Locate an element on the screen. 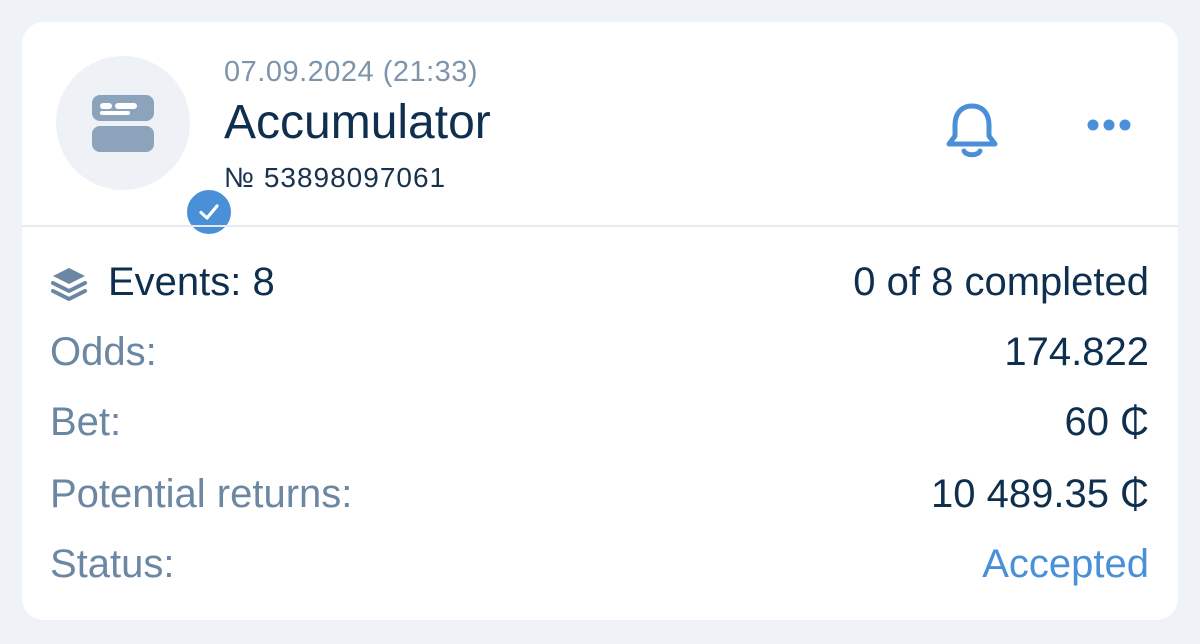 Image resolution: width=1200 pixels, height=644 pixels. status-label: Status: is located at coordinates (112, 564).